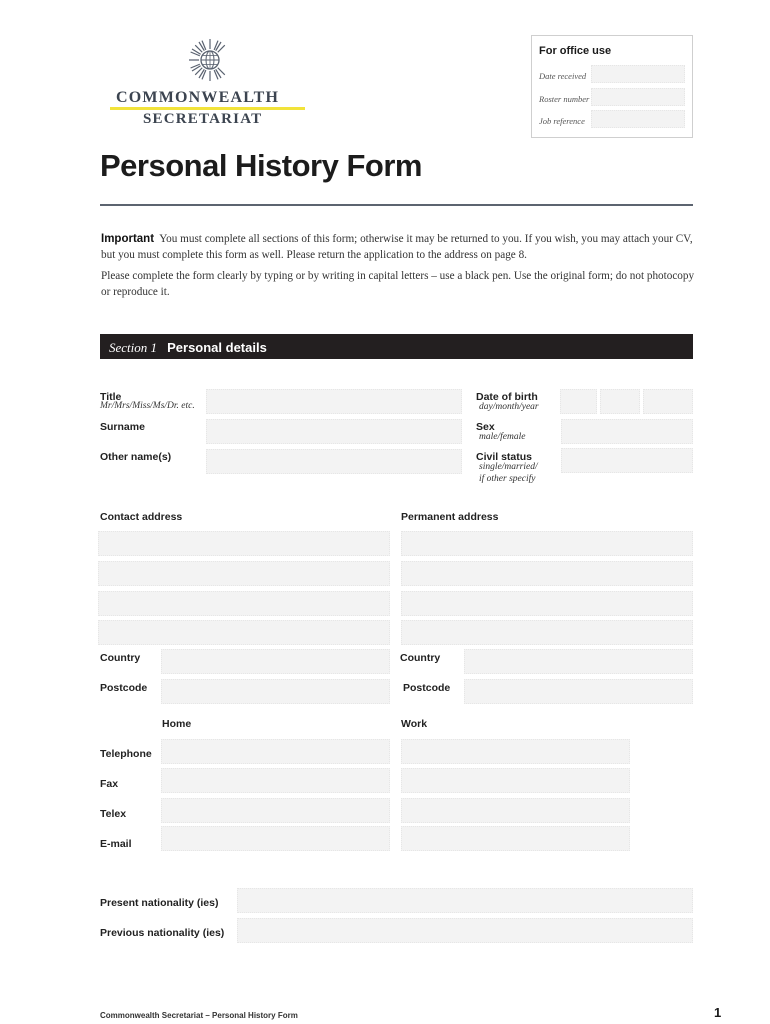  Describe the element at coordinates (578, 661) in the screenshot. I see `permanent-country-field` at that location.